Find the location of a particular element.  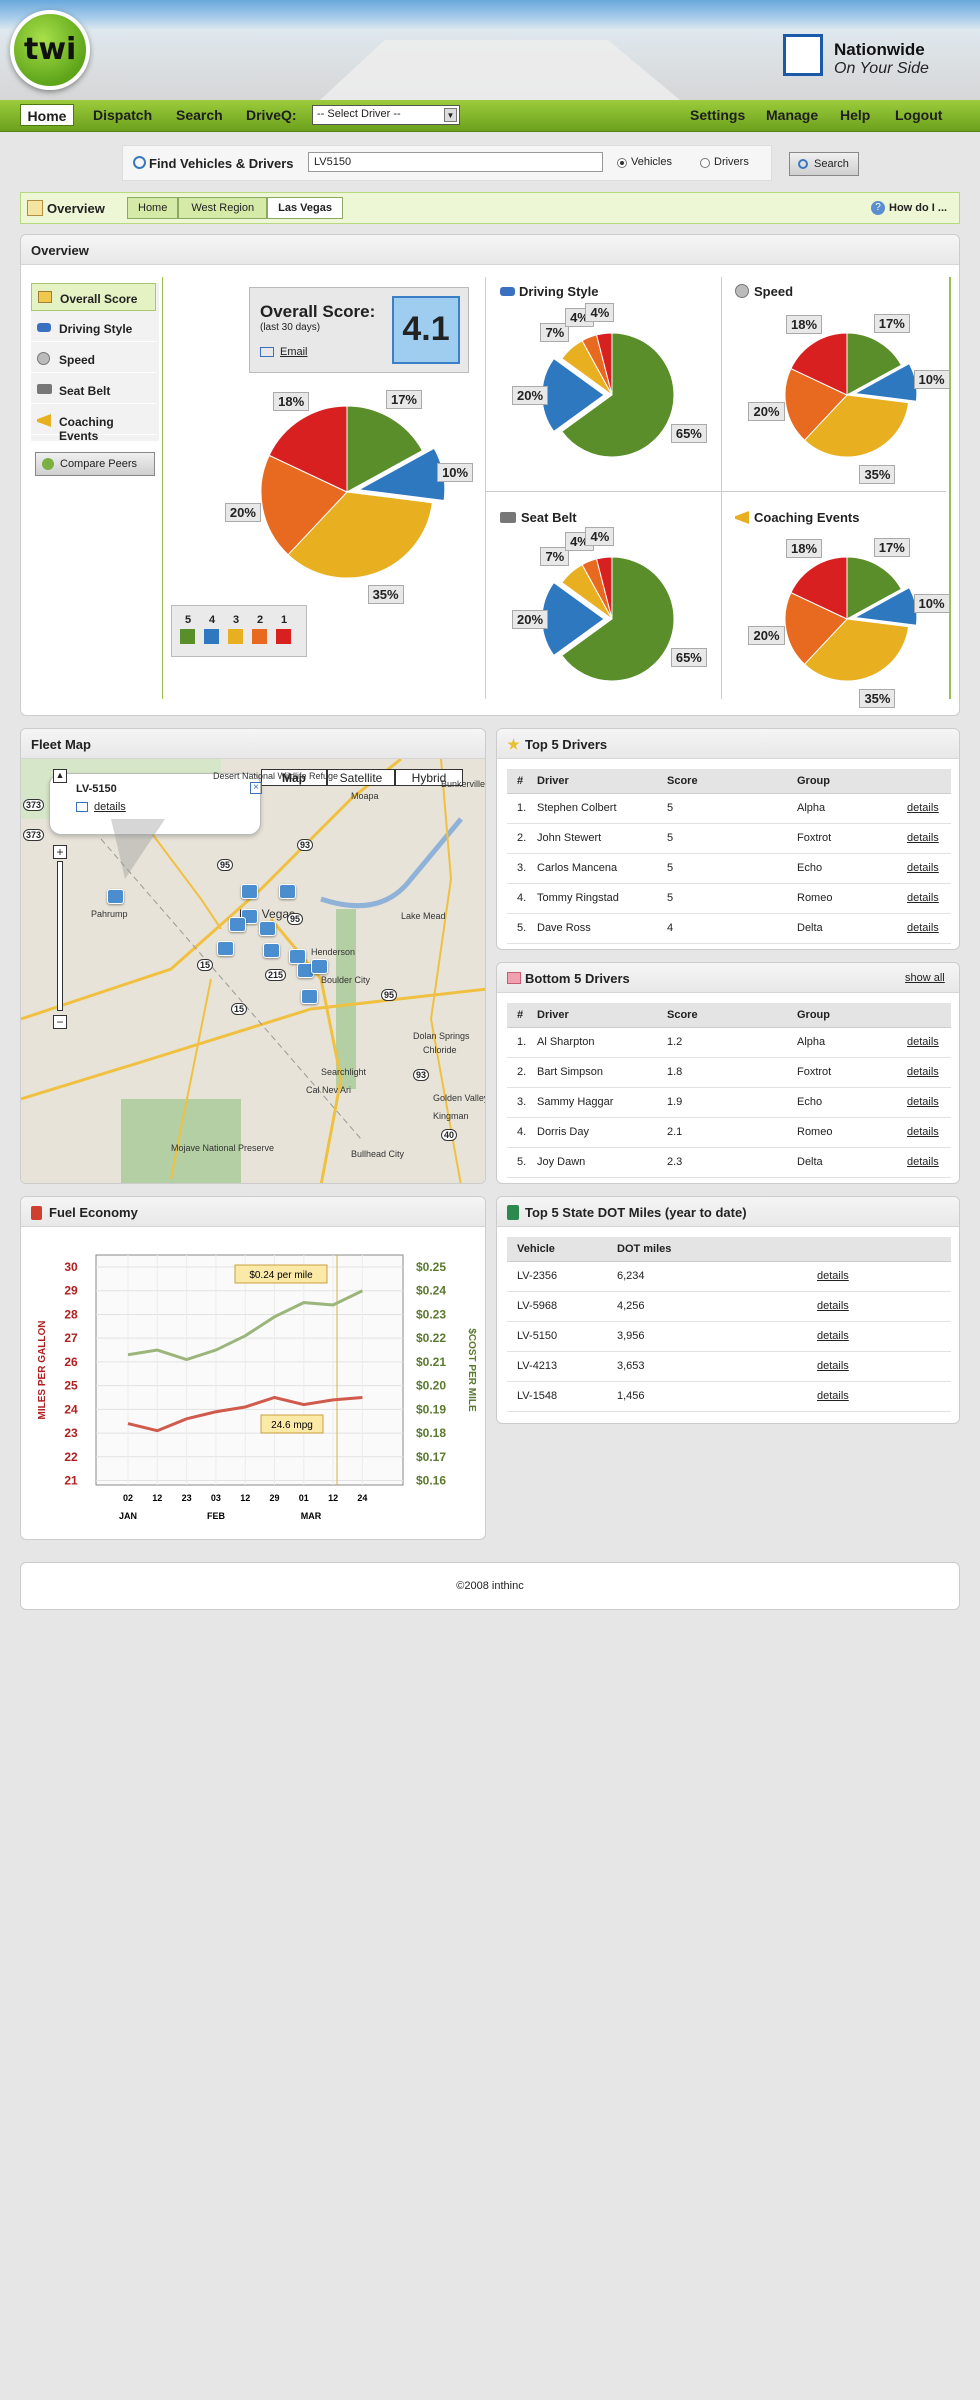

nav-logout: Logout is located at coordinates (918, 115).